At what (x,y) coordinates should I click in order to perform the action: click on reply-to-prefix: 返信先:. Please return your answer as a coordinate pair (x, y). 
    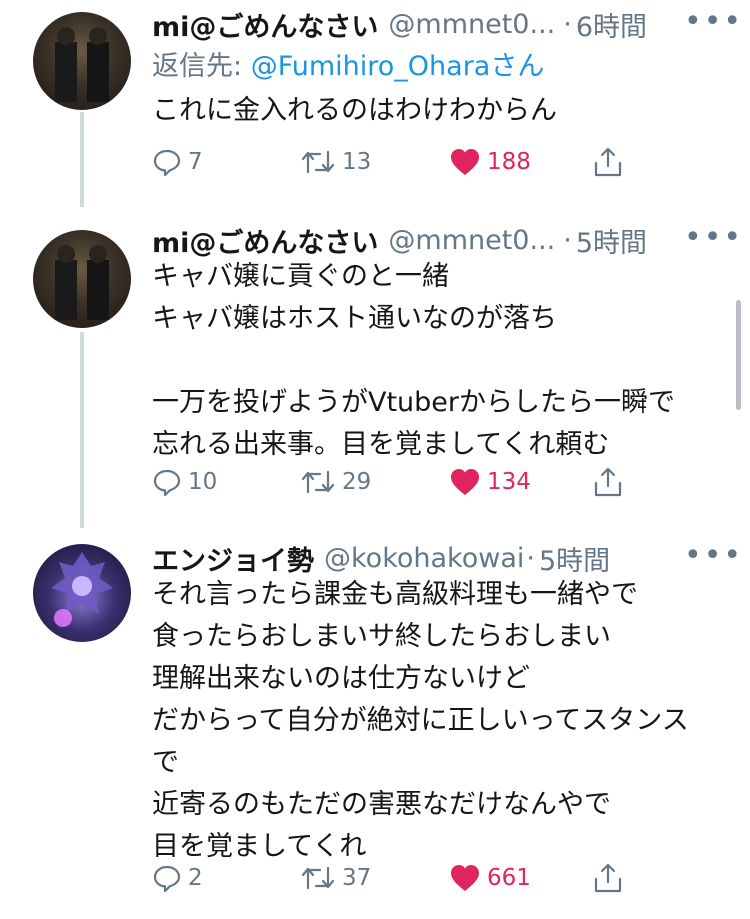
    Looking at the image, I should click on (201, 66).